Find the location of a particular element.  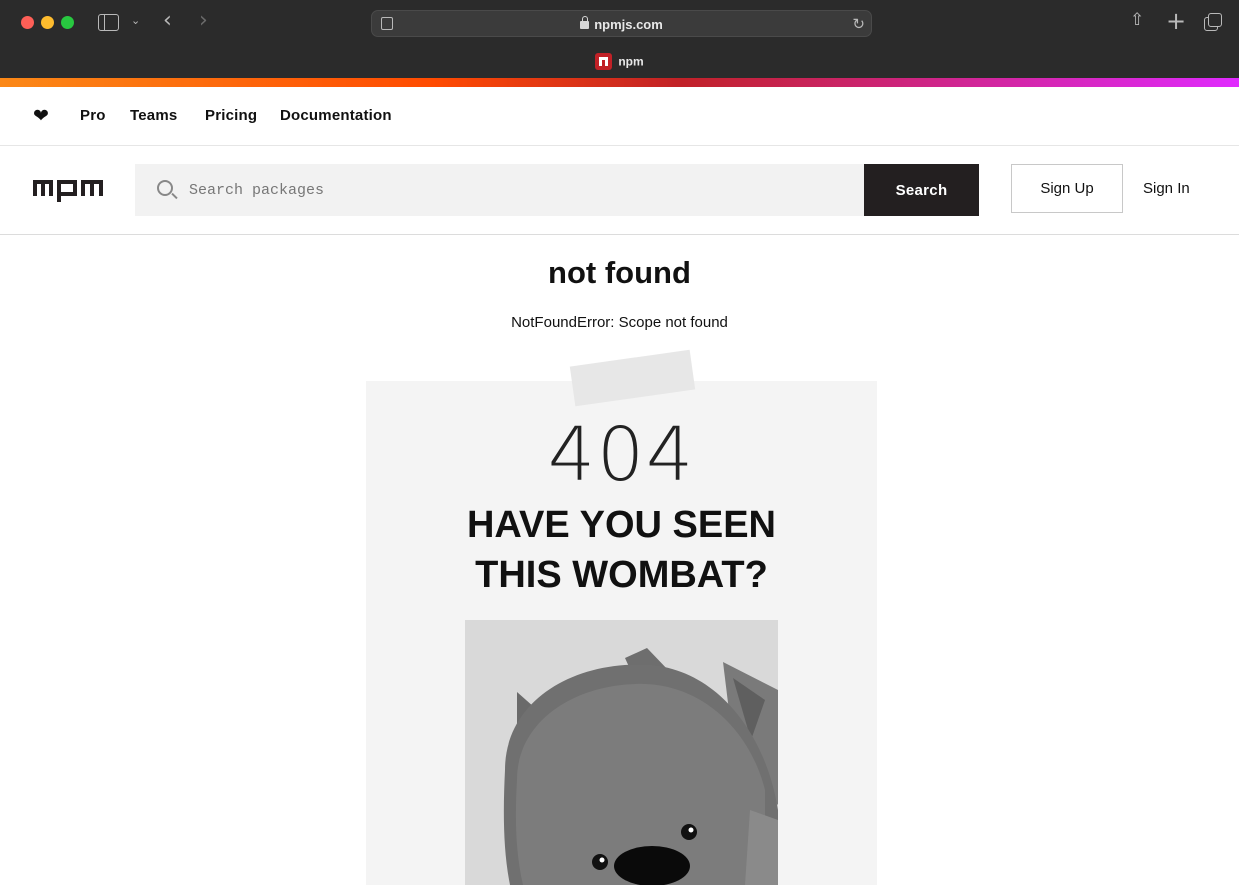

tab-overview-icon is located at coordinates (1213, 22).